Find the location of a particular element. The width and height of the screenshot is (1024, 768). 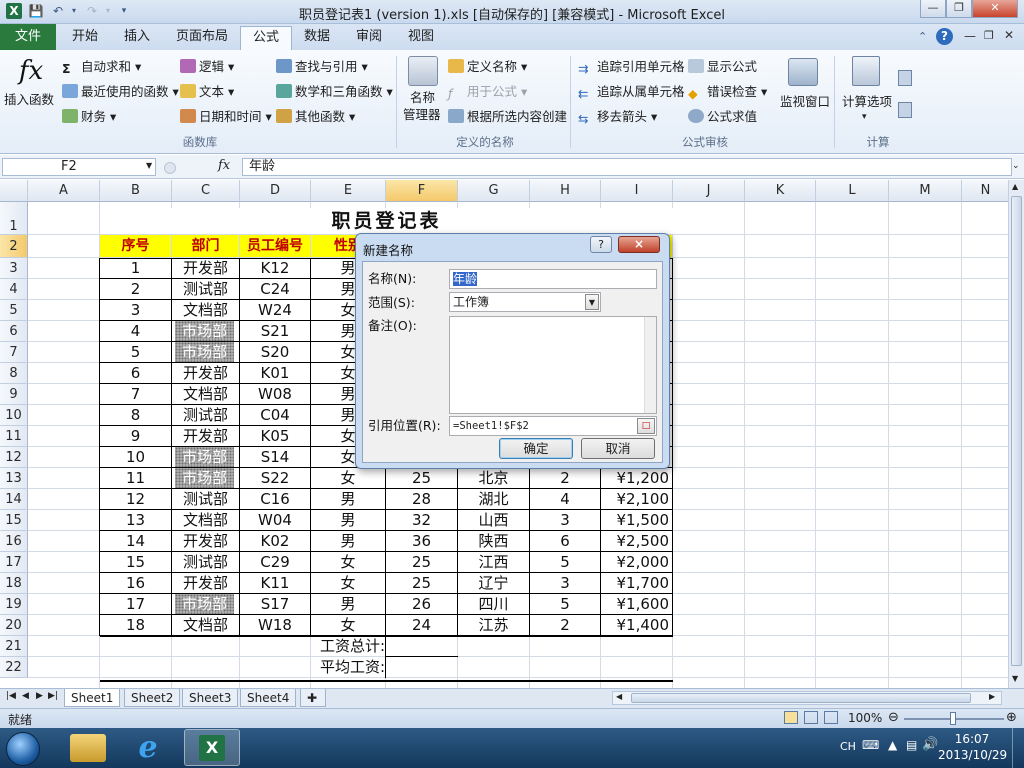

column-header-m: M is located at coordinates (925, 191).